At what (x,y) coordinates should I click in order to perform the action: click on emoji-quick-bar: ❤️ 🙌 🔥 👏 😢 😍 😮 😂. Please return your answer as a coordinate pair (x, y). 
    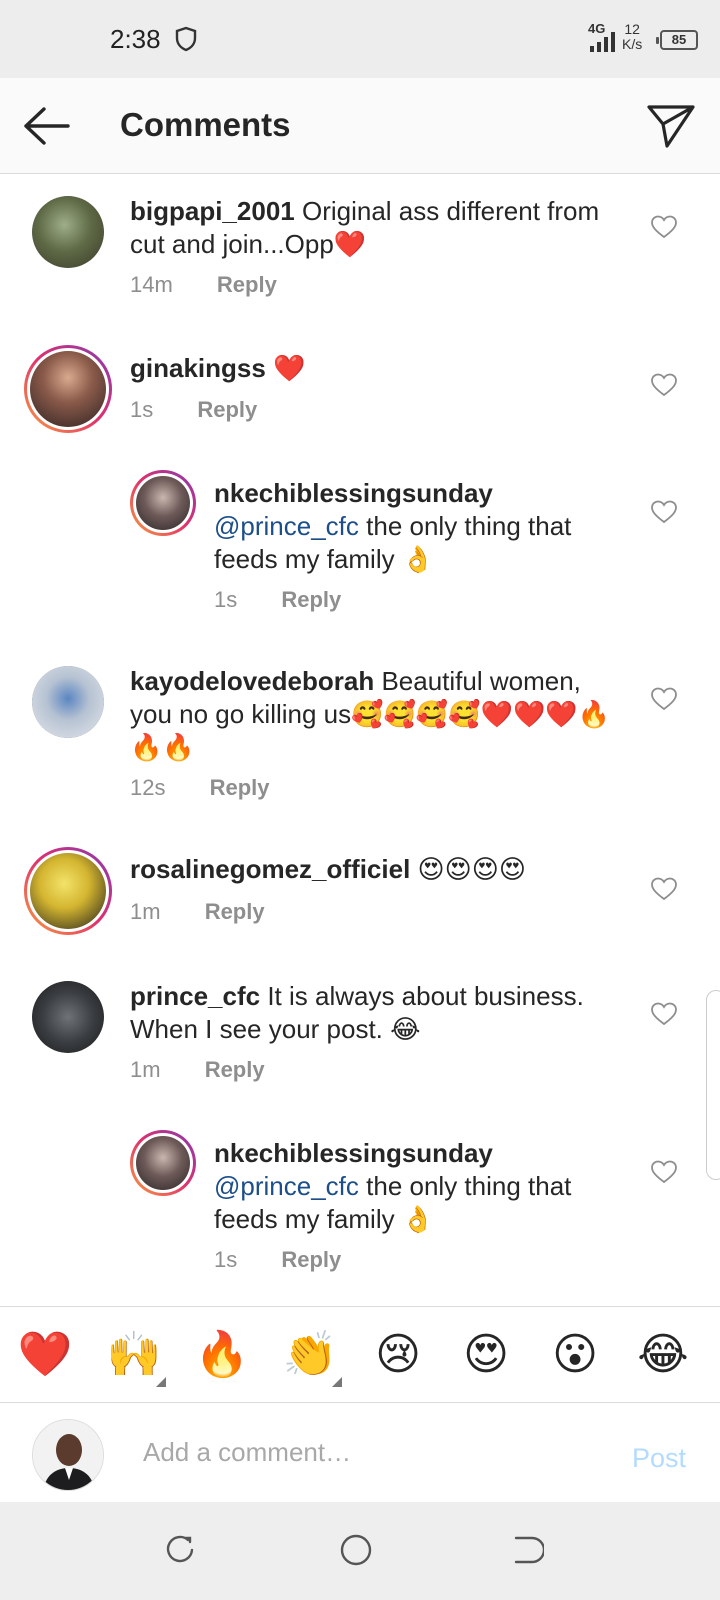
    Looking at the image, I should click on (360, 1354).